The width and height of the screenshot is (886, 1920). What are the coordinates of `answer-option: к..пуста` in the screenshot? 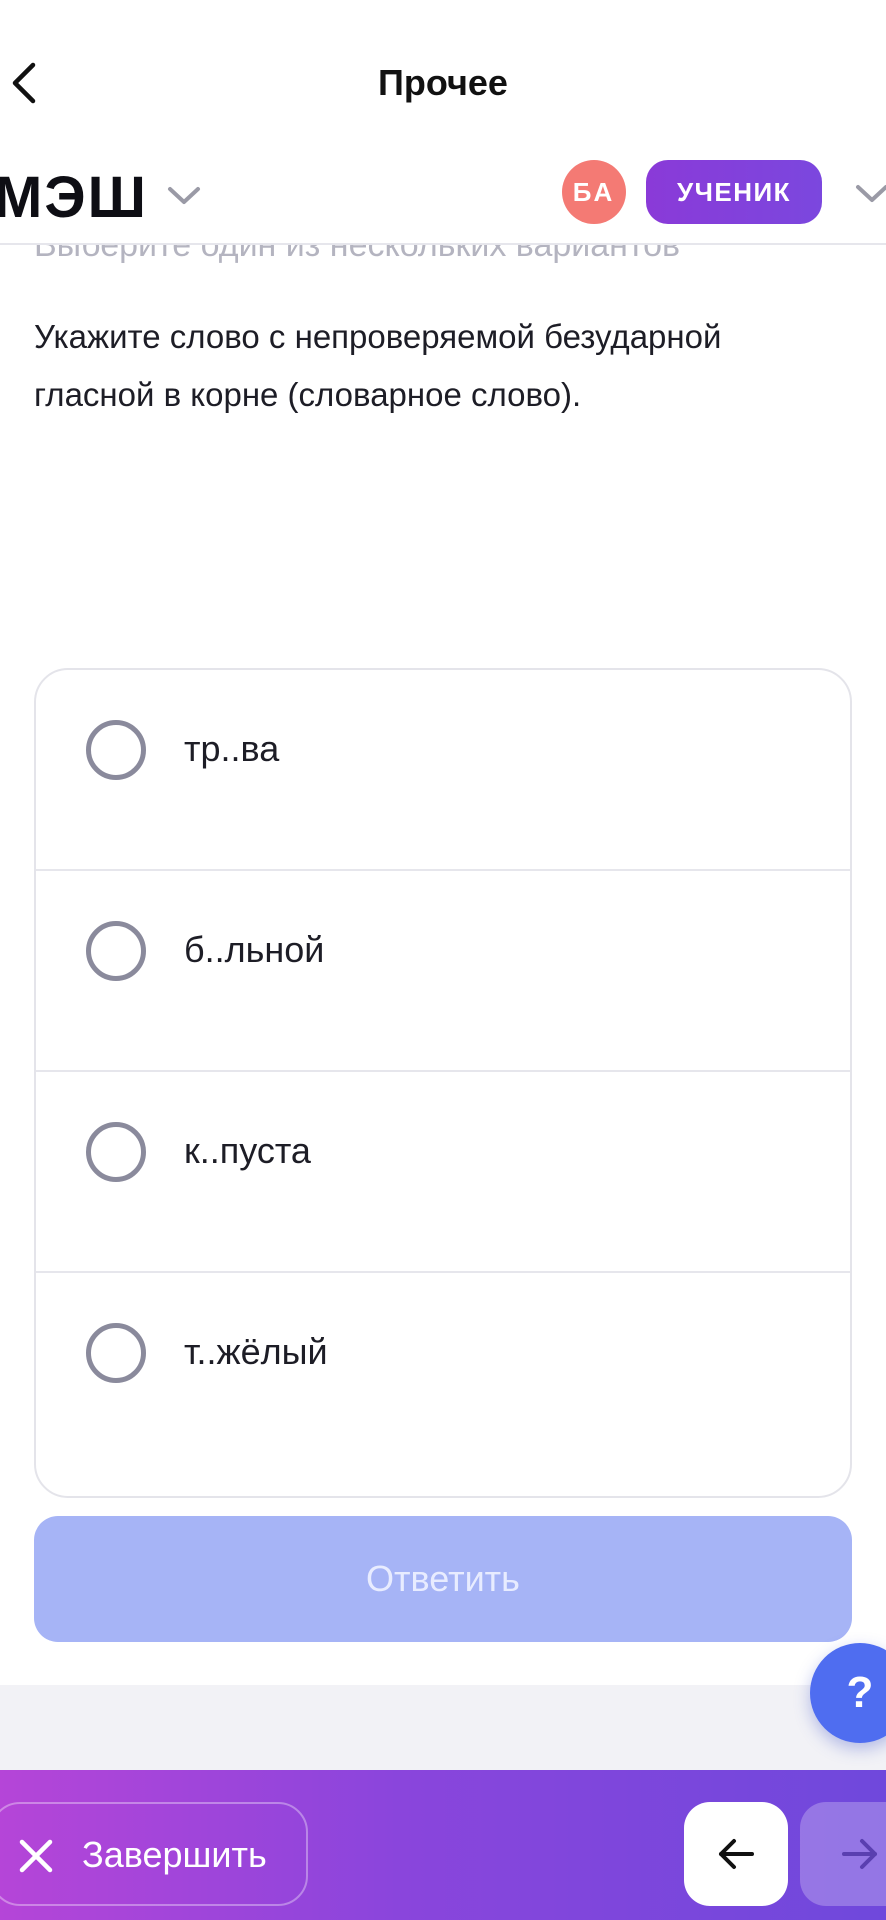 It's located at (443, 1172).